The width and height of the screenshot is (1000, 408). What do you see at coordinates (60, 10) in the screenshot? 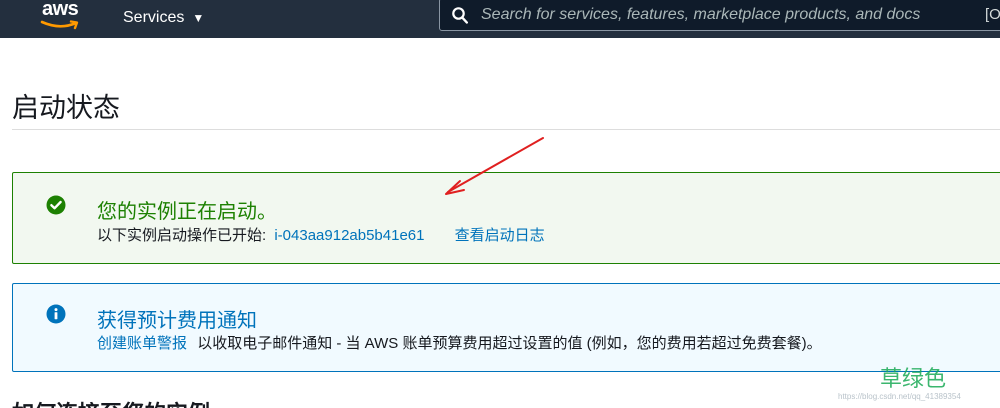
I see `aws-logo-text: aws` at bounding box center [60, 10].